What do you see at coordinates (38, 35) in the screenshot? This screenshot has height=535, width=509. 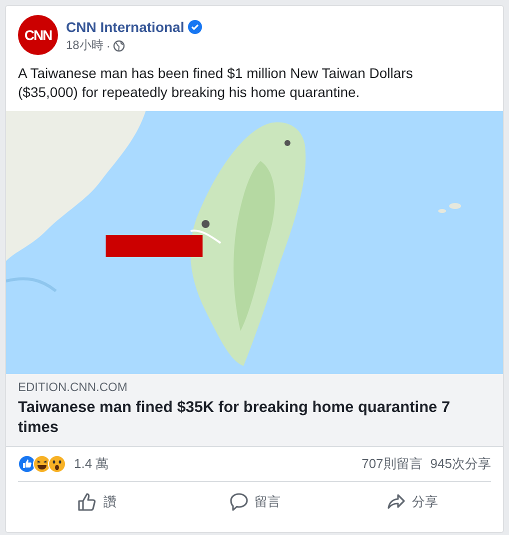 I see `page-logo: CNN` at bounding box center [38, 35].